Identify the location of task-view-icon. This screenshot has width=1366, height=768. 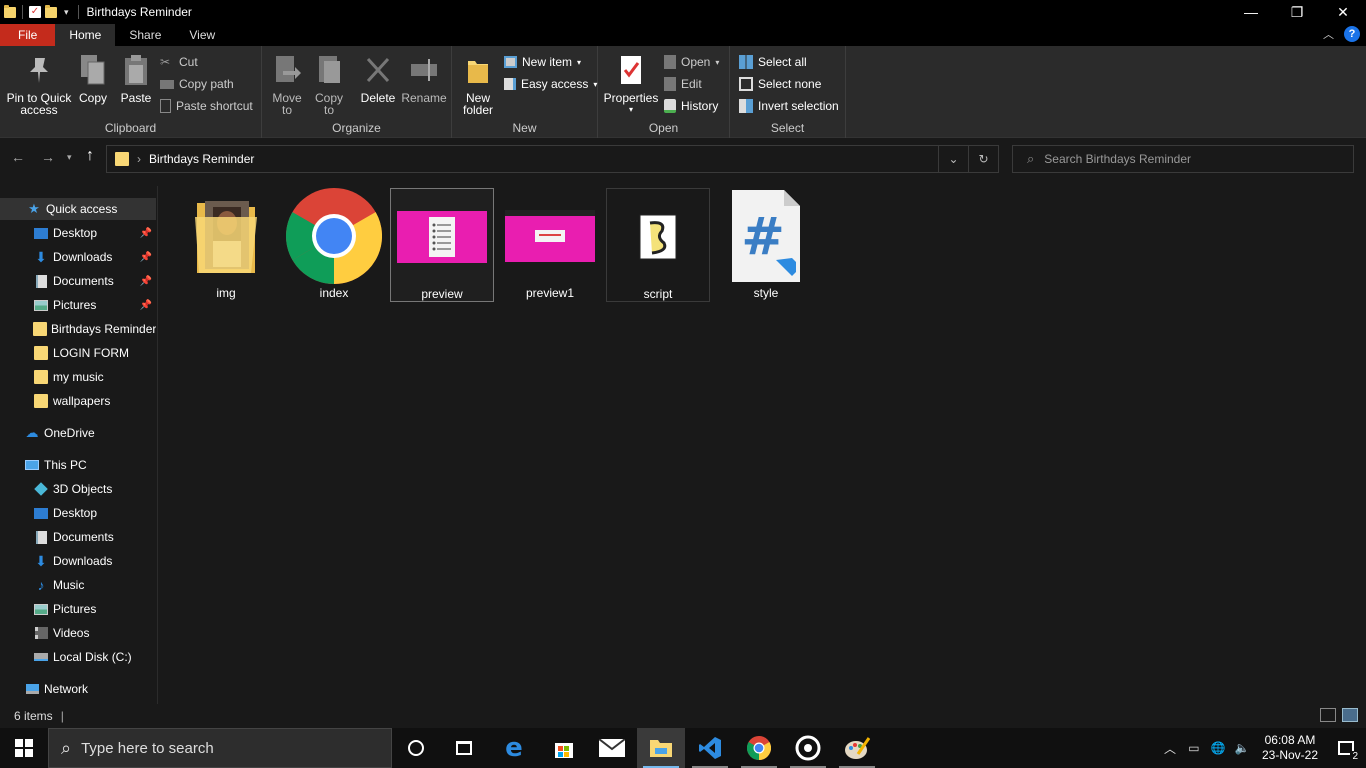
(464, 748).